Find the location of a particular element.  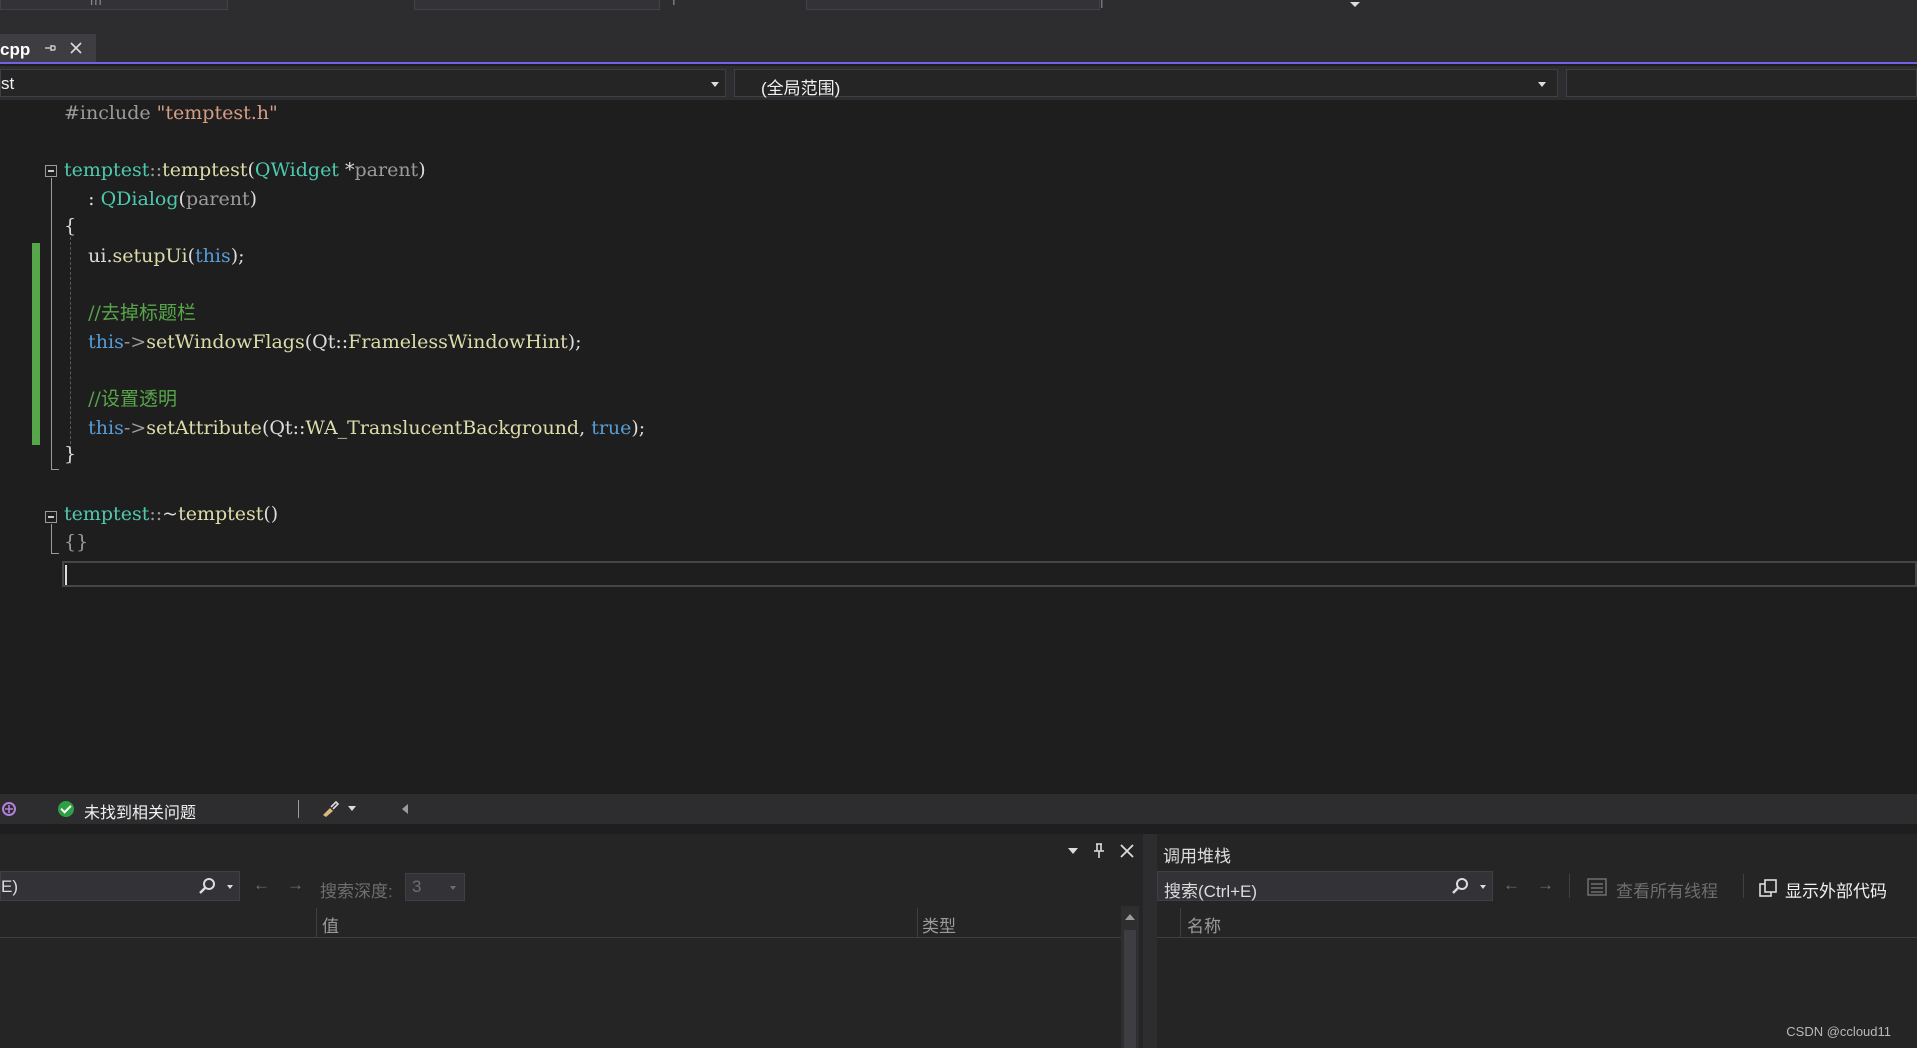

scrollbar-thumb is located at coordinates (1130, 989).